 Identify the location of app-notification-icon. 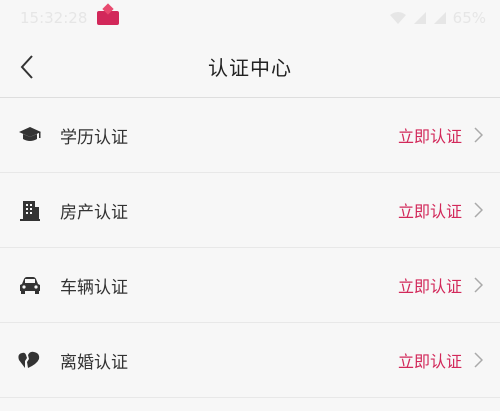
(108, 18).